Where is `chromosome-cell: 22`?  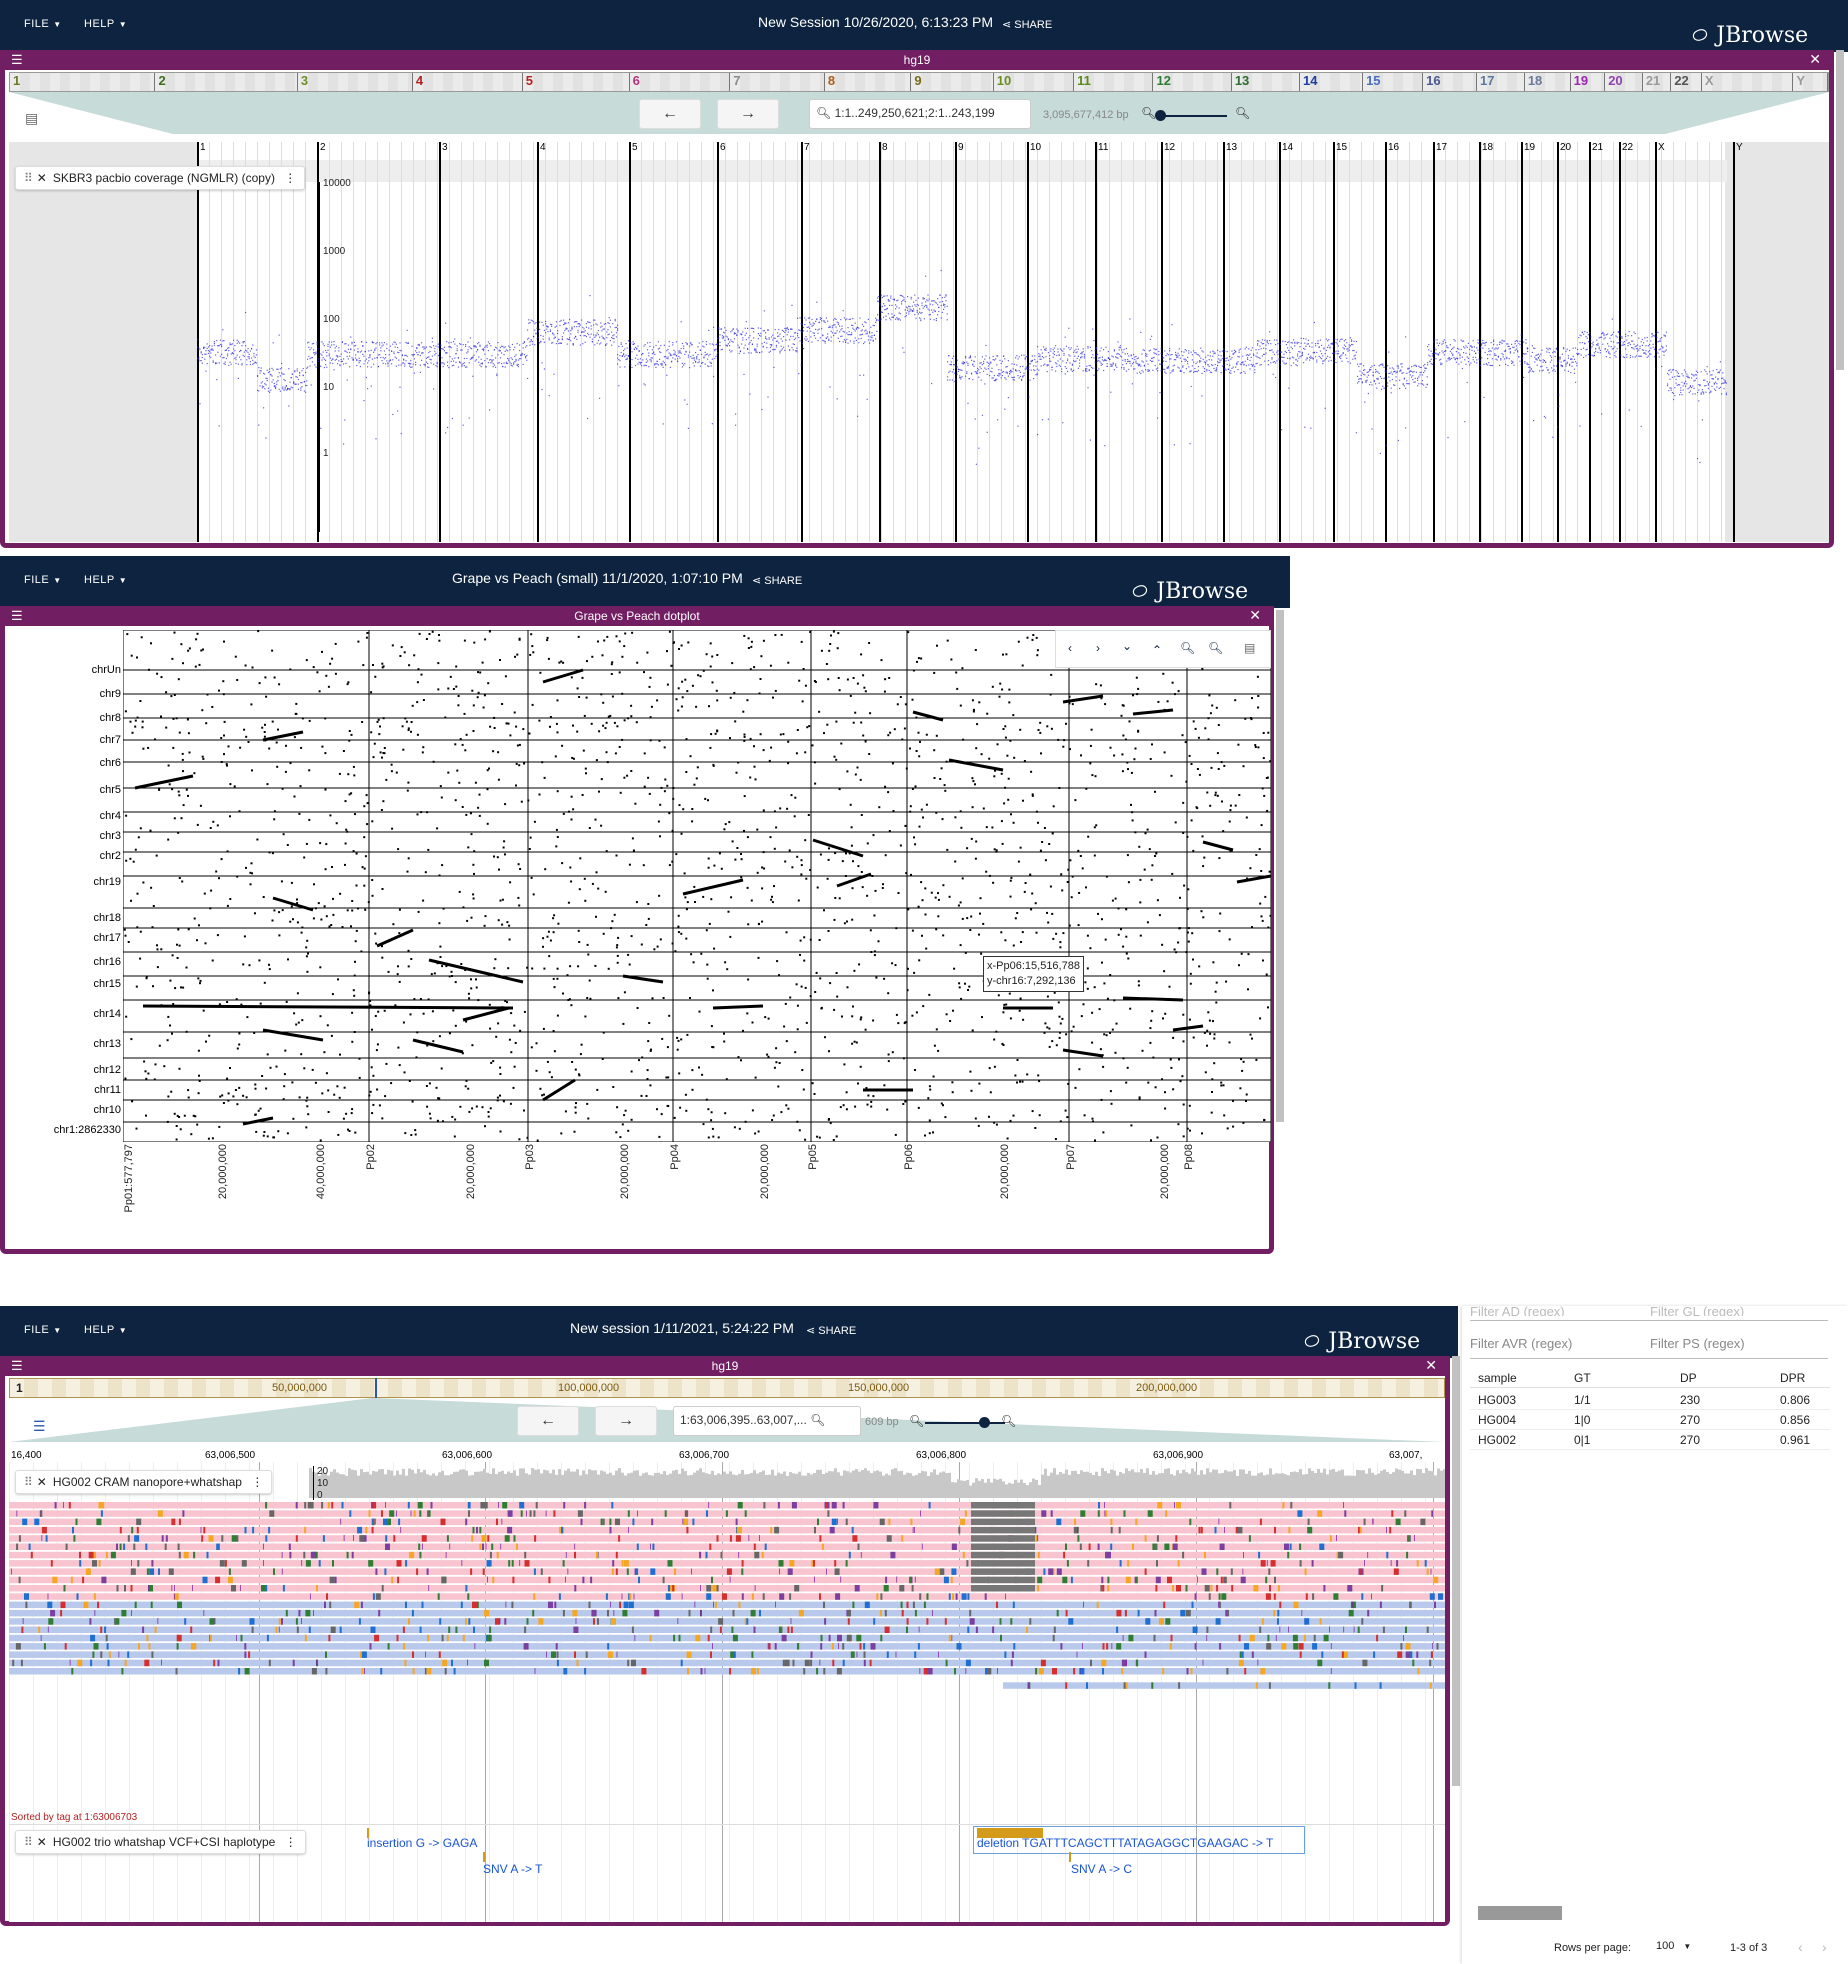
chromosome-cell: 22 is located at coordinates (1686, 82).